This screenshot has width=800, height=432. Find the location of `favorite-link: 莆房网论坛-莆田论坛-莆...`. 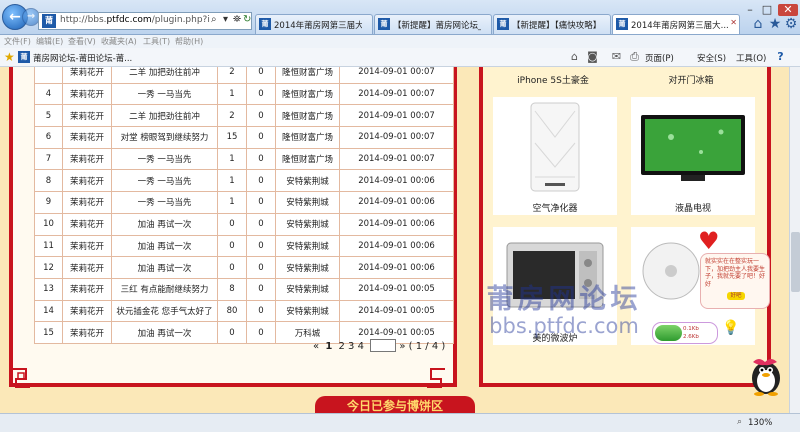

favorite-link: 莆房网论坛-莆田论坛-莆... is located at coordinates (82, 58).